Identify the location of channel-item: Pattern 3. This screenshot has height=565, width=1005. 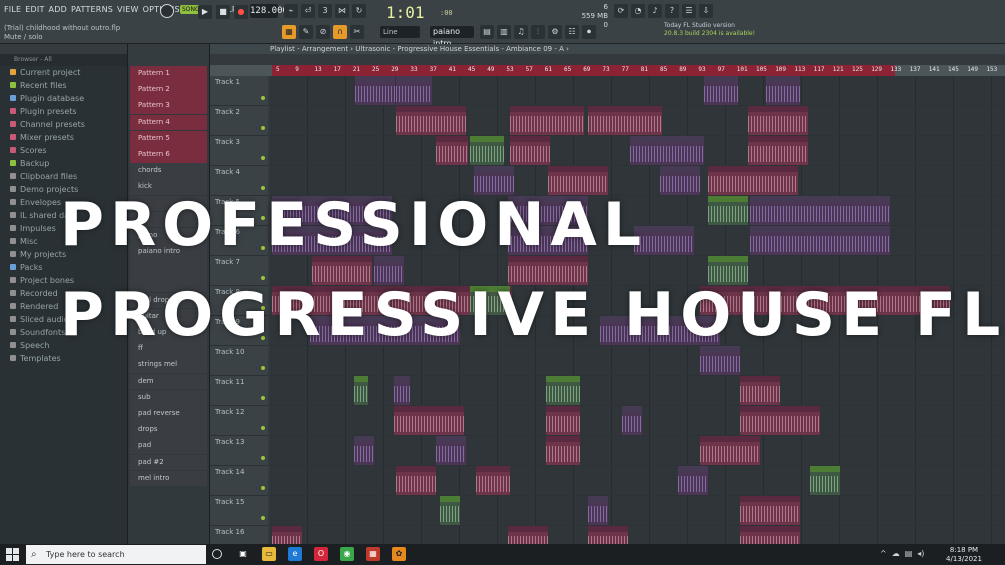
(168, 106).